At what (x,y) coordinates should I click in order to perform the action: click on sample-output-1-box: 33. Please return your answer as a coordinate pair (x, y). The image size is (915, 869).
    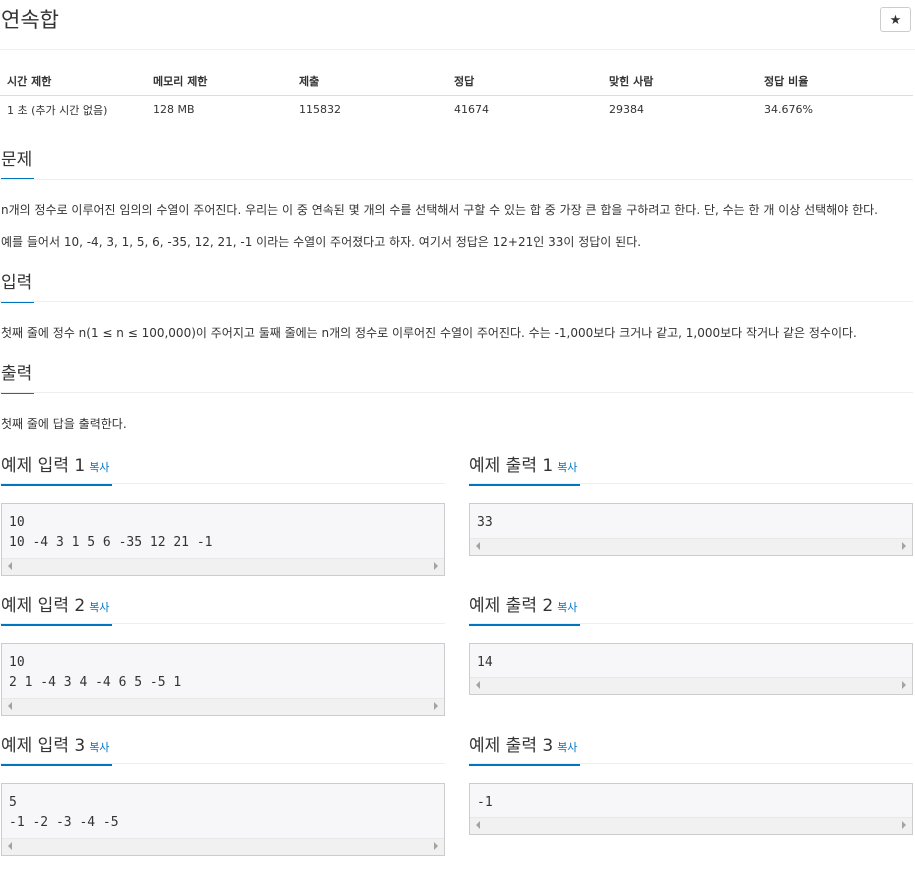
    Looking at the image, I should click on (691, 529).